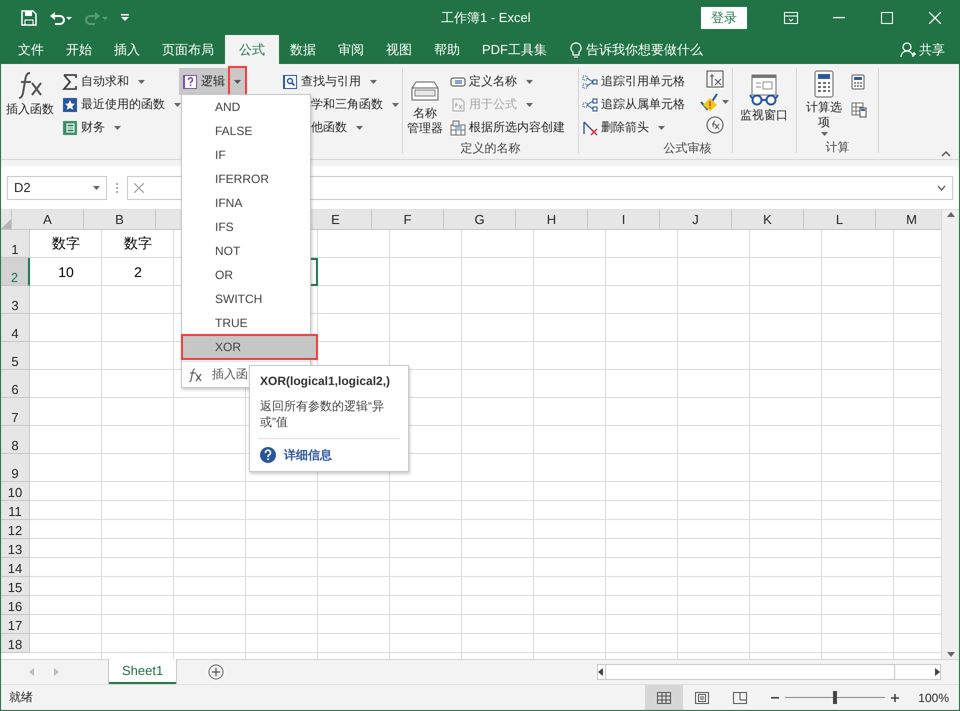 The height and width of the screenshot is (711, 960). Describe the element at coordinates (15, 300) in the screenshot. I see `row-header: 3` at that location.